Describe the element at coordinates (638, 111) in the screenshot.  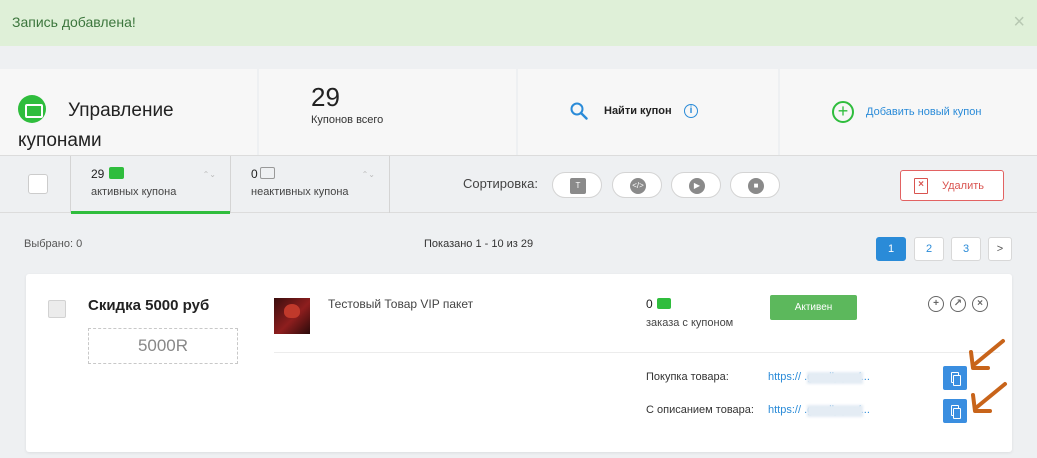
I see `find-coupon-label: Найти купон` at that location.